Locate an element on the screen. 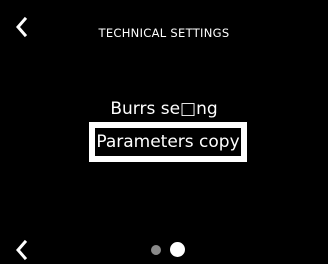 This screenshot has width=328, height=264. menu-item-parameters-copy: Parameters copy is located at coordinates (168, 142).